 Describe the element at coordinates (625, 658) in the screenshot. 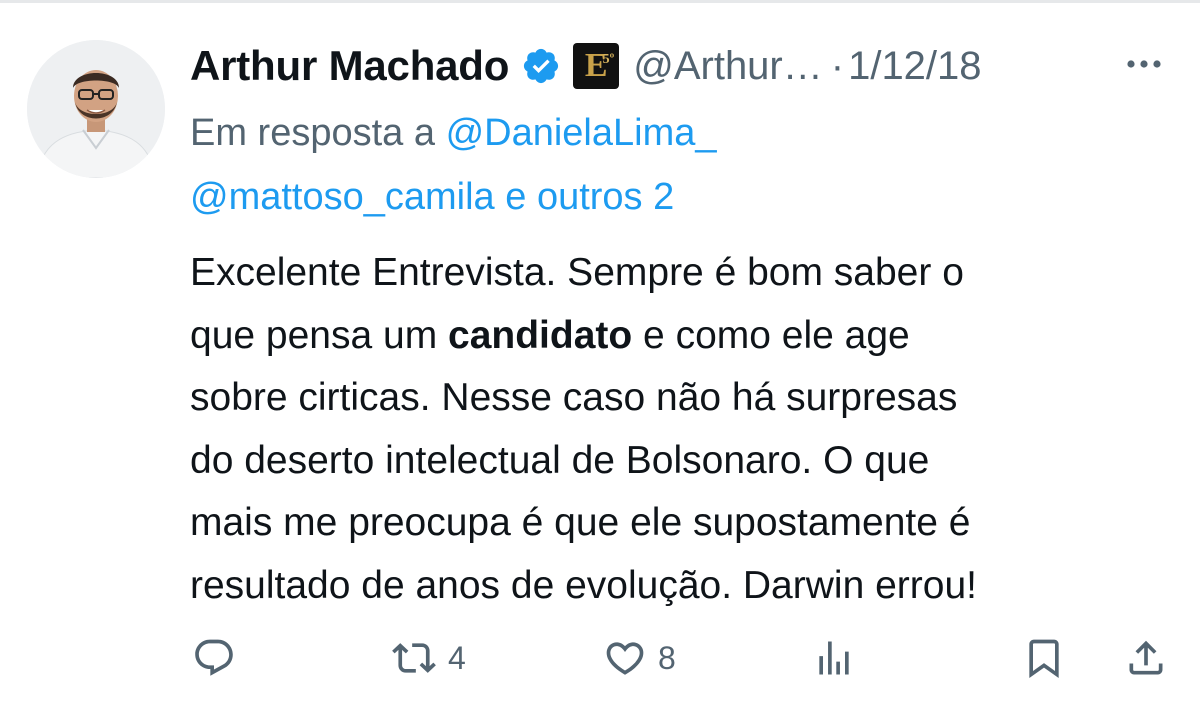

I see `heart-icon` at that location.